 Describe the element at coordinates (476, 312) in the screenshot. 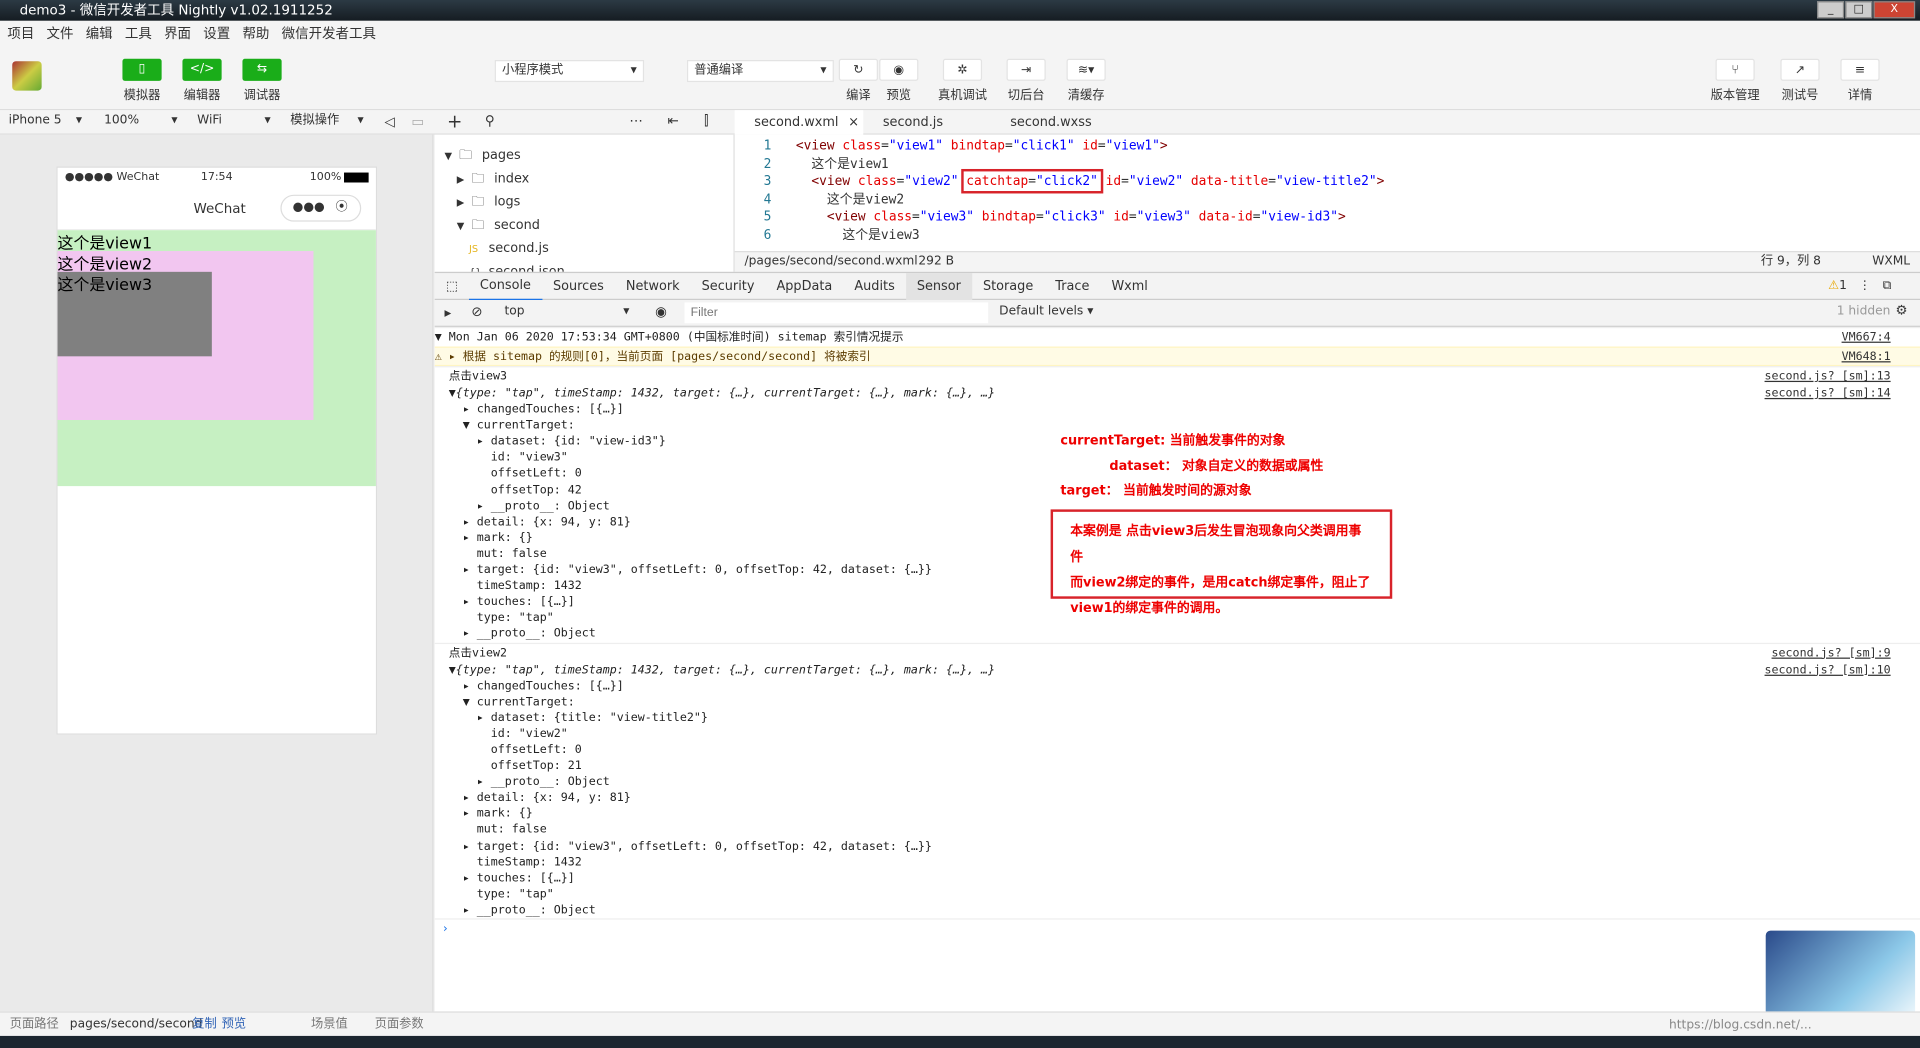

I see `clear-console-icon: ⊘` at that location.